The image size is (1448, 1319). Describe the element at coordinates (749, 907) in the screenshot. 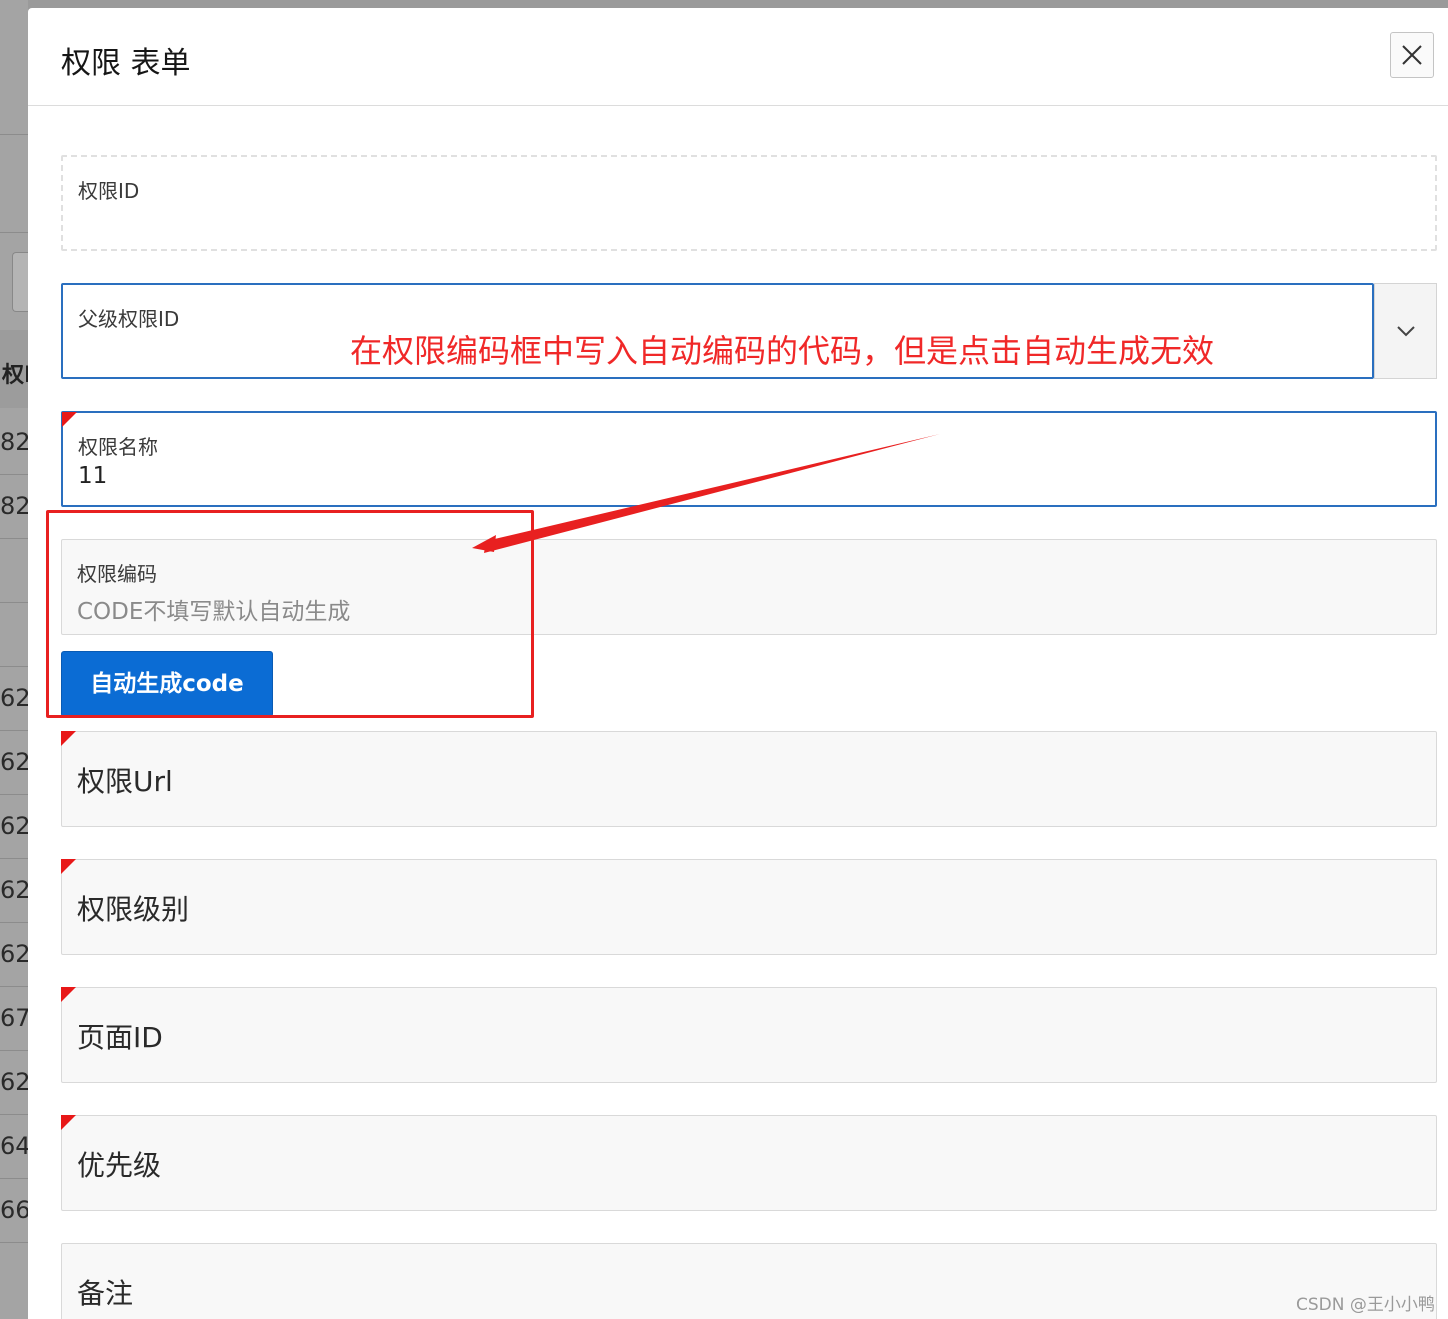

I see `perm-level-field: 权限级别` at that location.